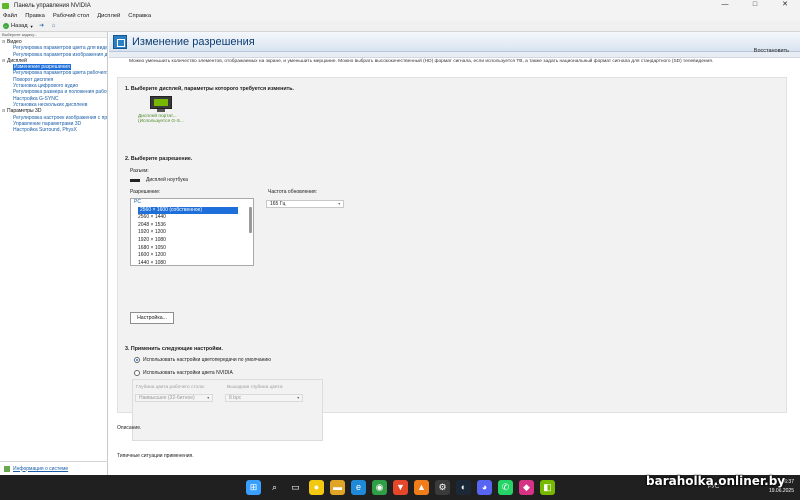 The width and height of the screenshot is (800, 500). I want to click on settings-icon: ⚙, so click(442, 487).